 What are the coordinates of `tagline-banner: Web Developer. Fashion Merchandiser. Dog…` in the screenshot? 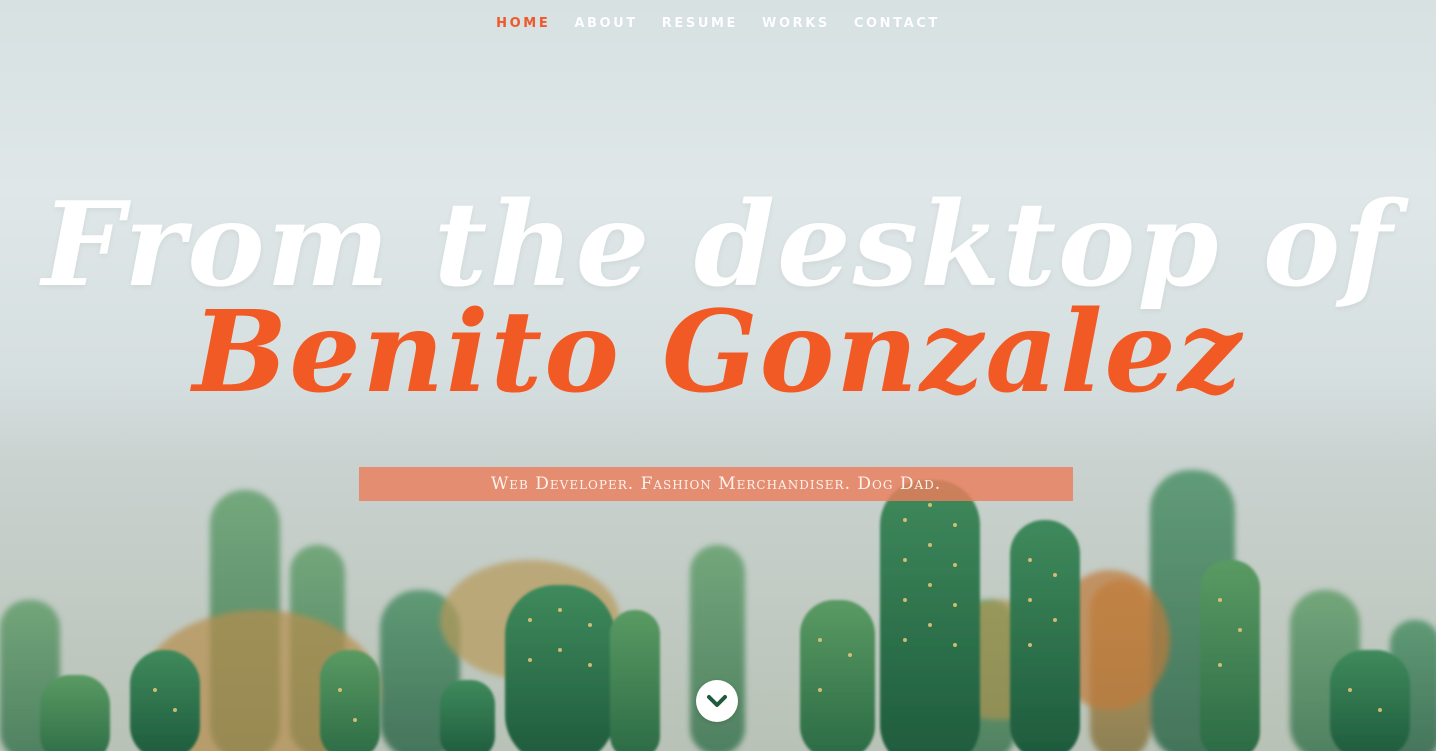 It's located at (716, 484).